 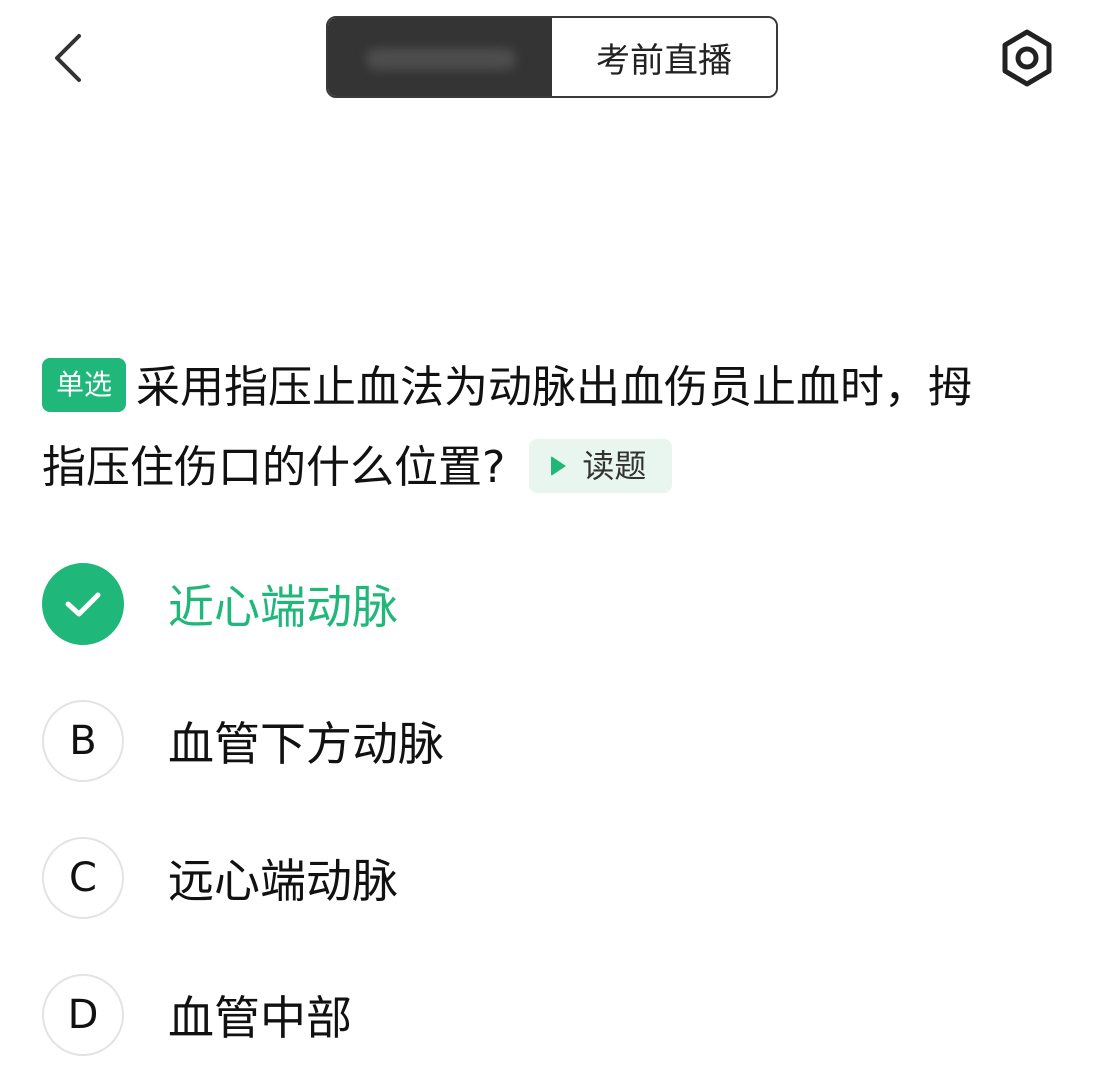 I want to click on option-c-text: 远心端动脉, so click(x=283, y=881).